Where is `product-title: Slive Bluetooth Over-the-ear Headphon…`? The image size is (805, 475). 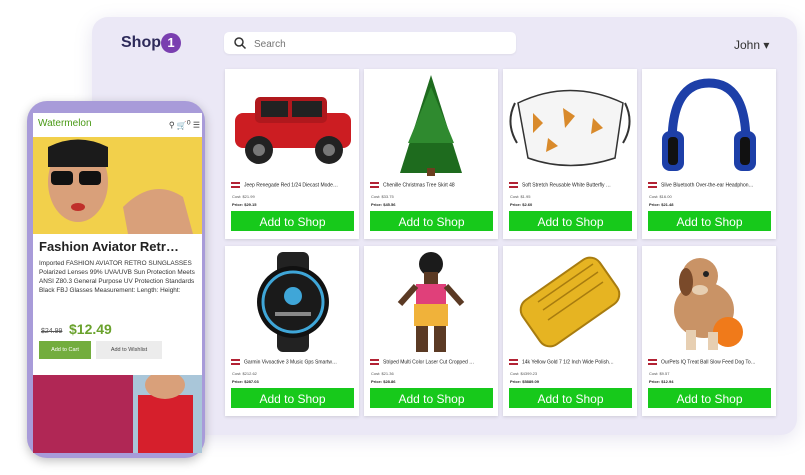 product-title: Slive Bluetooth Over-the-ear Headphon… is located at coordinates (710, 185).